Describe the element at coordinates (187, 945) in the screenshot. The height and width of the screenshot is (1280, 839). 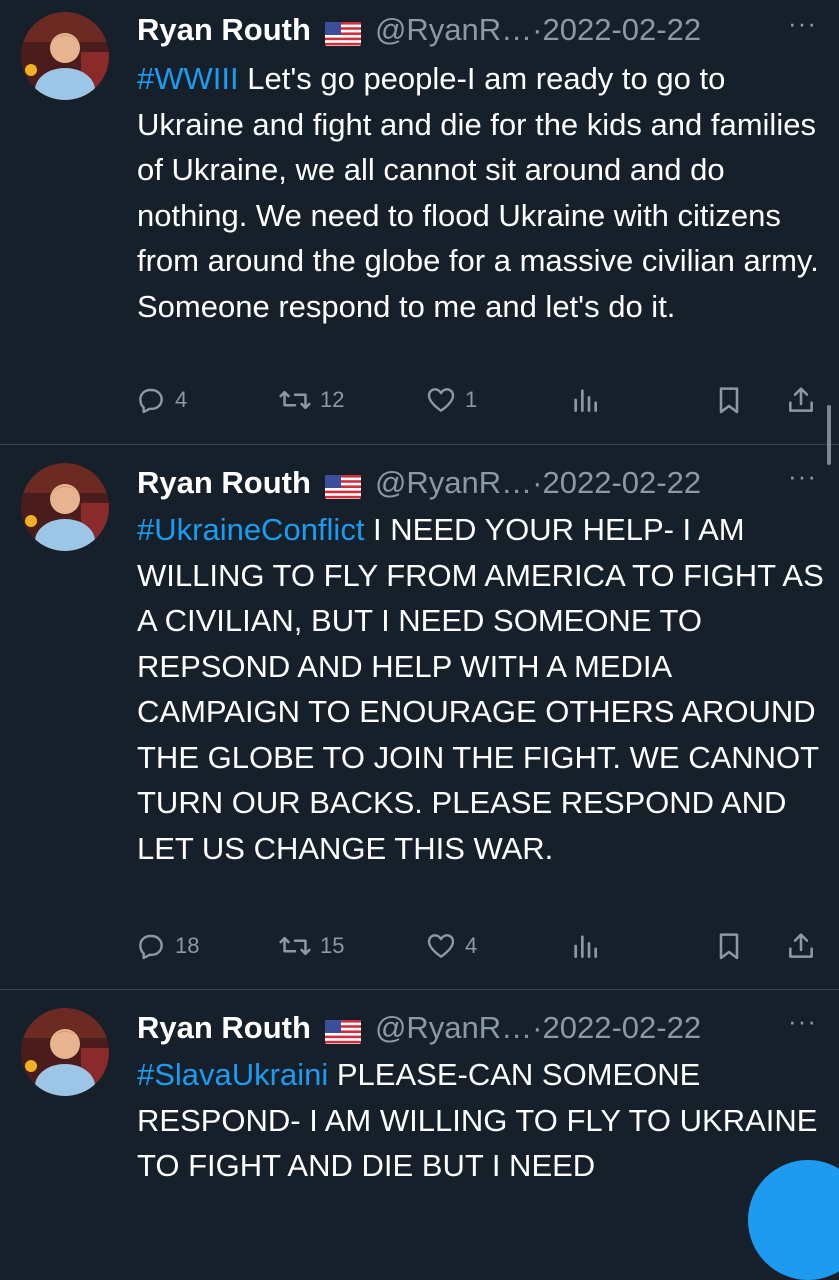
I see `reply-count: 18` at that location.